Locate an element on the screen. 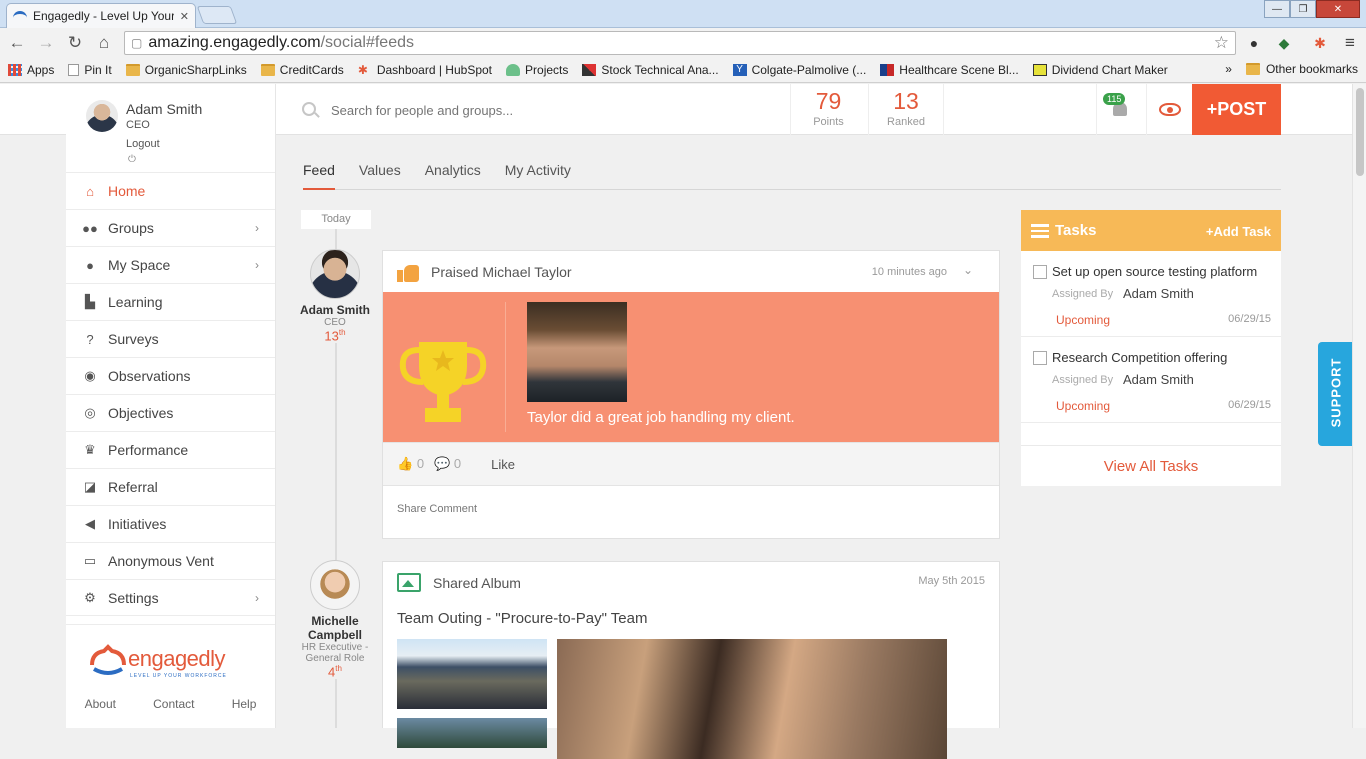 The height and width of the screenshot is (759, 1366). rank-stat: 13 Ranked is located at coordinates (906, 109).